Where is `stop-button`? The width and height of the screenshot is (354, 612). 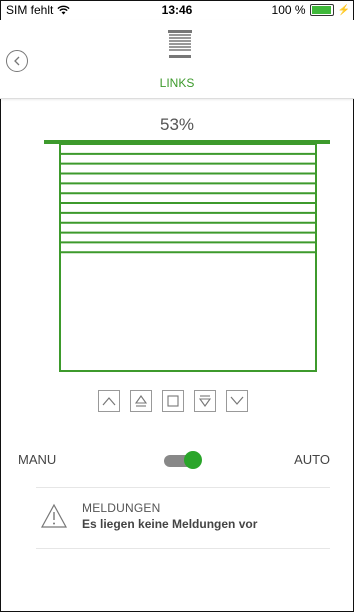 stop-button is located at coordinates (173, 401).